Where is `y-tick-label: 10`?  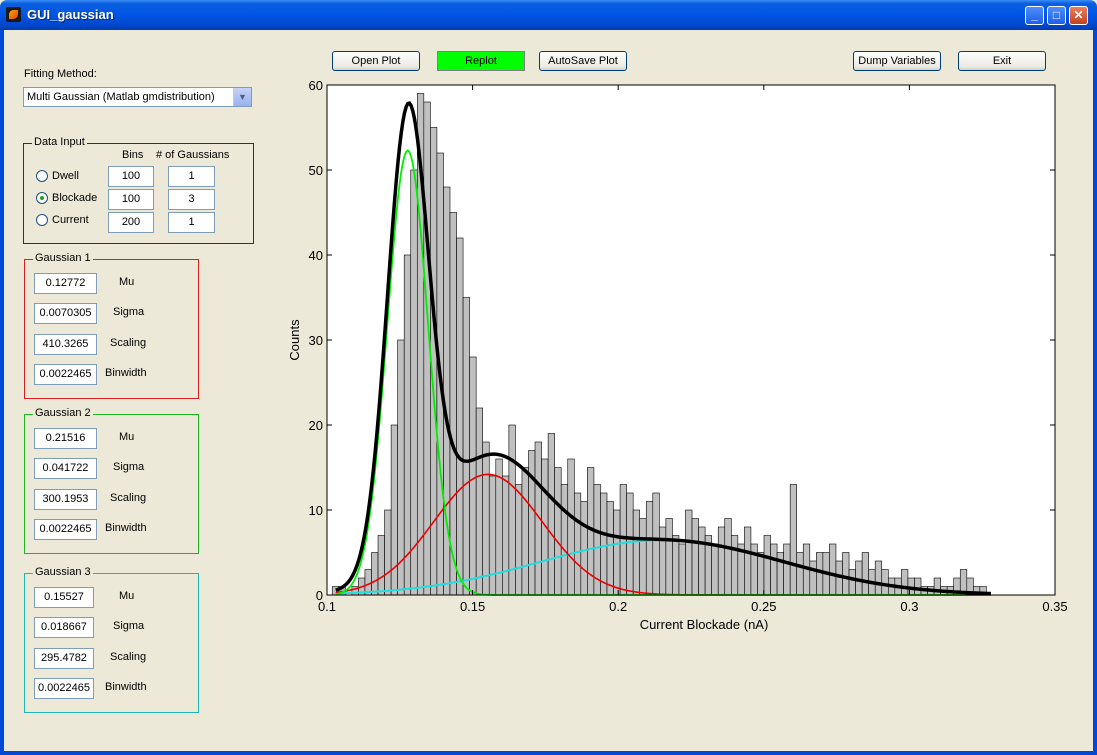 y-tick-label: 10 is located at coordinates (316, 510).